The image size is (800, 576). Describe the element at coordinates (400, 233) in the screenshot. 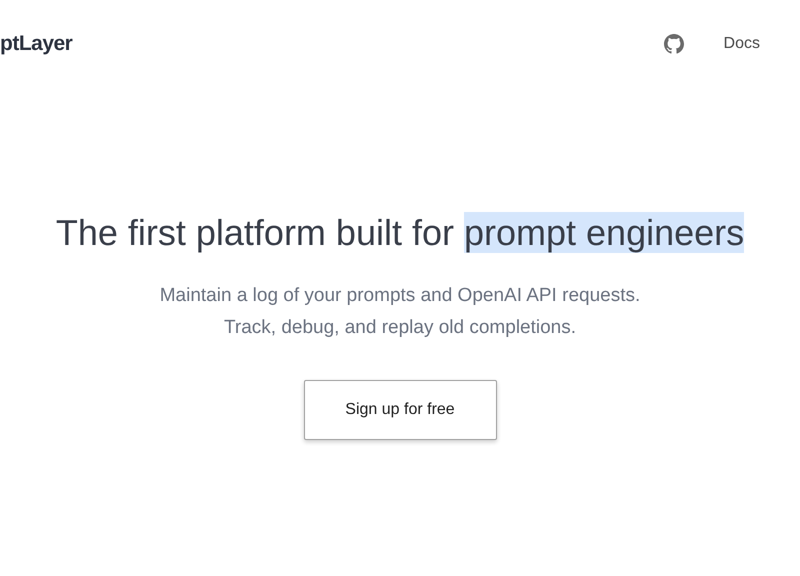

I see `headline: The first platform built for prompt engineers` at that location.